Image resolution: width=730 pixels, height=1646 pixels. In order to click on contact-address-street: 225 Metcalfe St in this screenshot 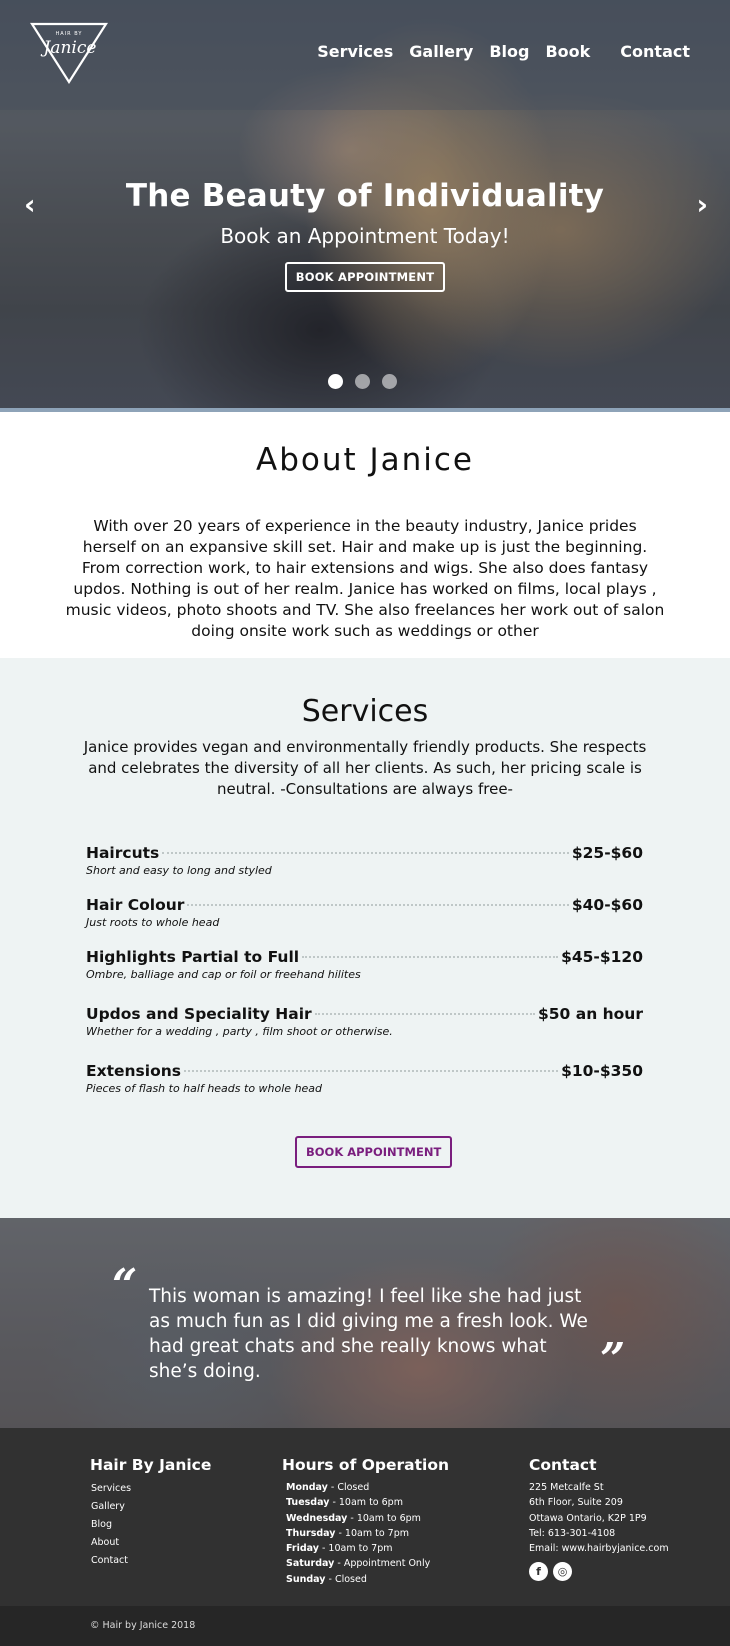, I will do `click(566, 1487)`.